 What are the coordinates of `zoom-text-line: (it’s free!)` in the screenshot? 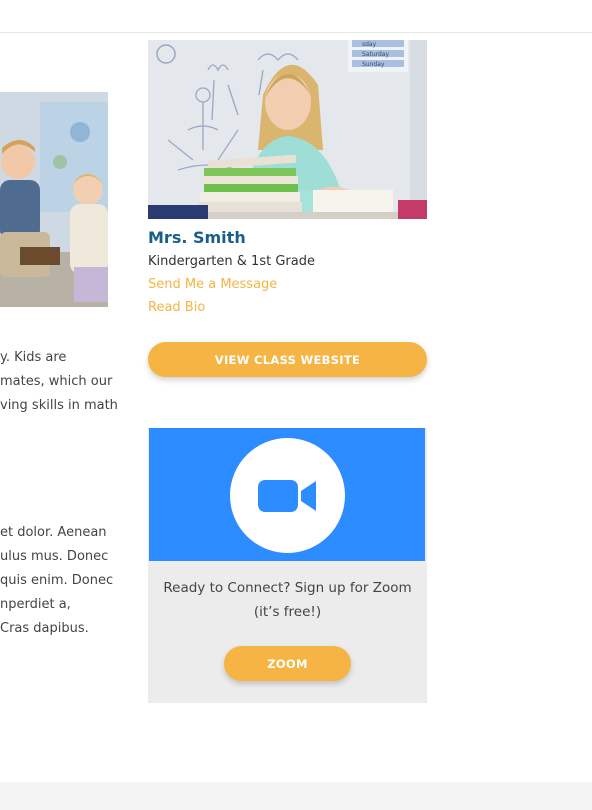 It's located at (287, 612).